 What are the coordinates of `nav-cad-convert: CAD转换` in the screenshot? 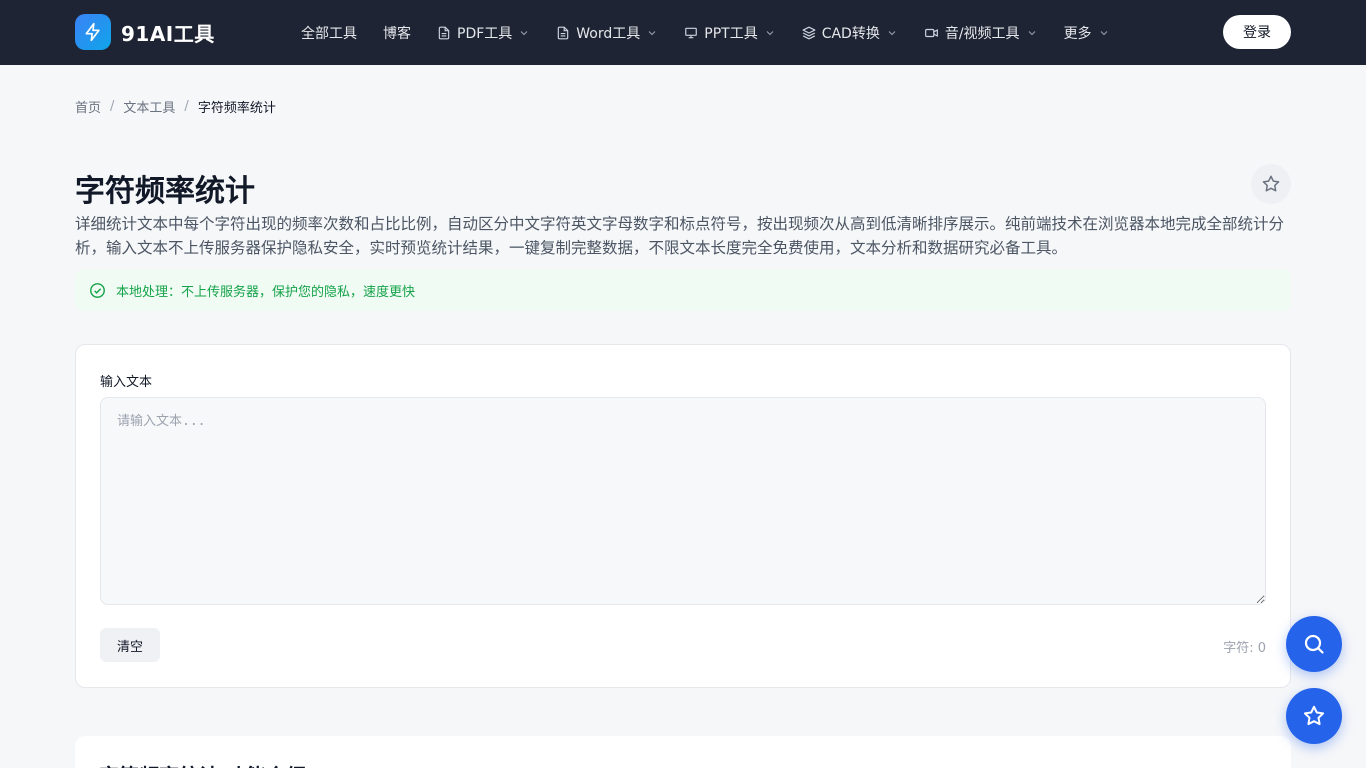 It's located at (850, 33).